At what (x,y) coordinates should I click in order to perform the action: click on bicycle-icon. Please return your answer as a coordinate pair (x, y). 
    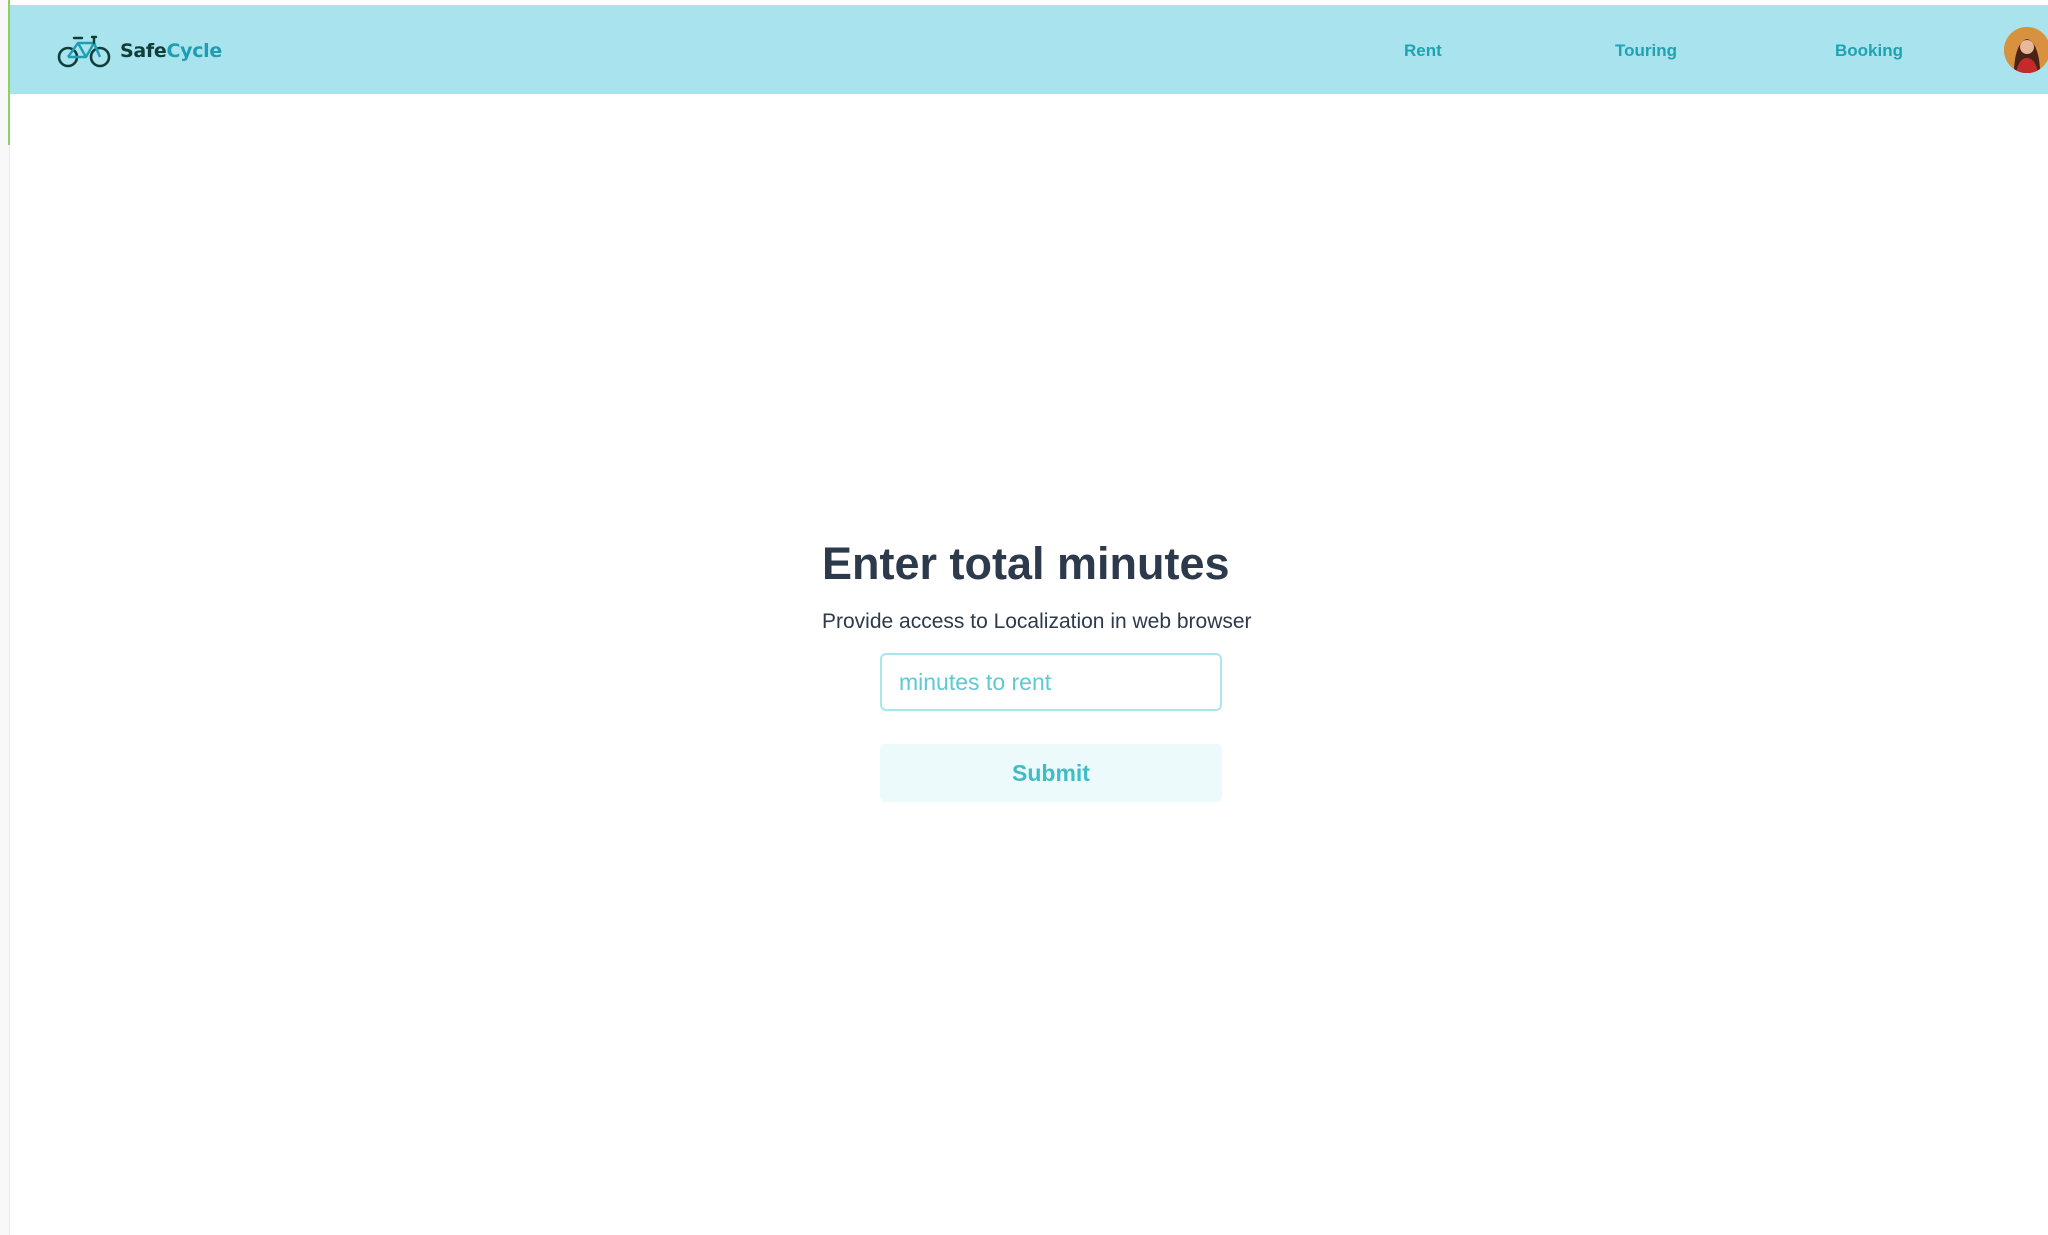
    Looking at the image, I should click on (84, 51).